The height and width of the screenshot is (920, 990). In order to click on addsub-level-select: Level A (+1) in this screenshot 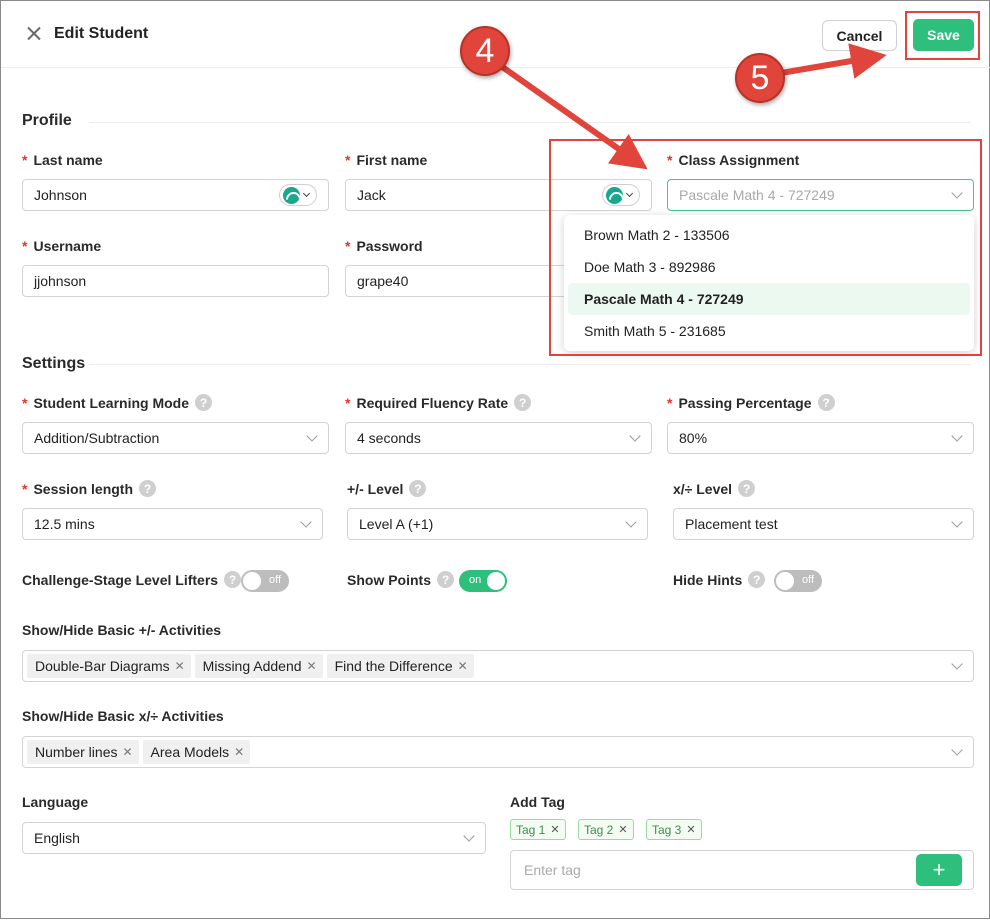, I will do `click(497, 524)`.